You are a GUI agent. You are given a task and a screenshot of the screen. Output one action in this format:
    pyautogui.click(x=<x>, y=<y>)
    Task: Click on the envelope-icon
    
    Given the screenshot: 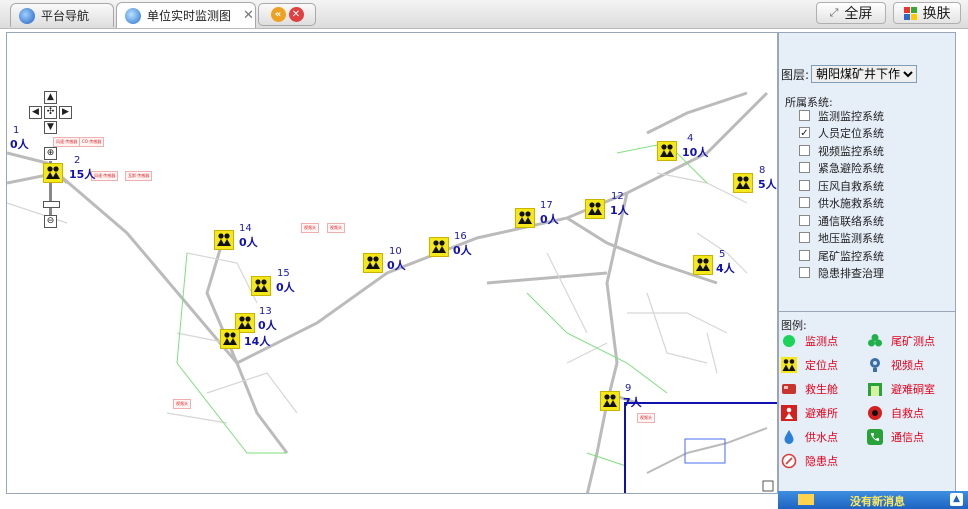 What is the action you would take?
    pyautogui.click(x=806, y=499)
    